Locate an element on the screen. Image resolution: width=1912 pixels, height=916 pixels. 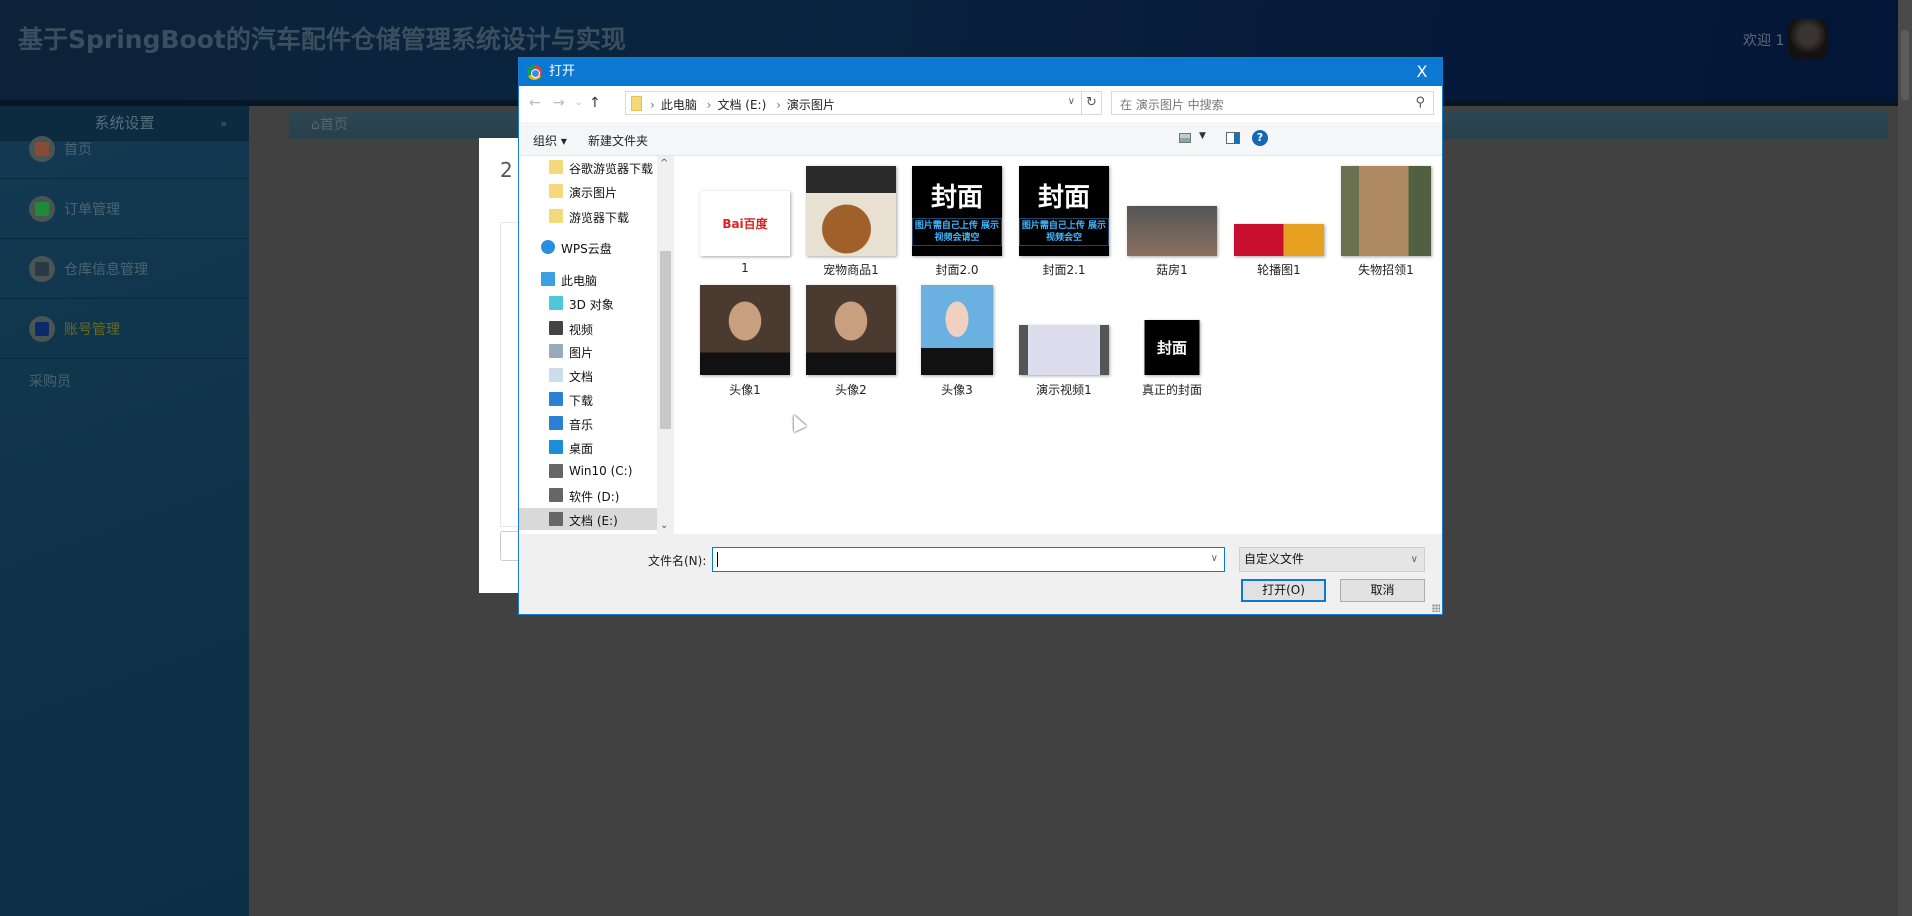
nav-item-label: 桌面 is located at coordinates (581, 449).